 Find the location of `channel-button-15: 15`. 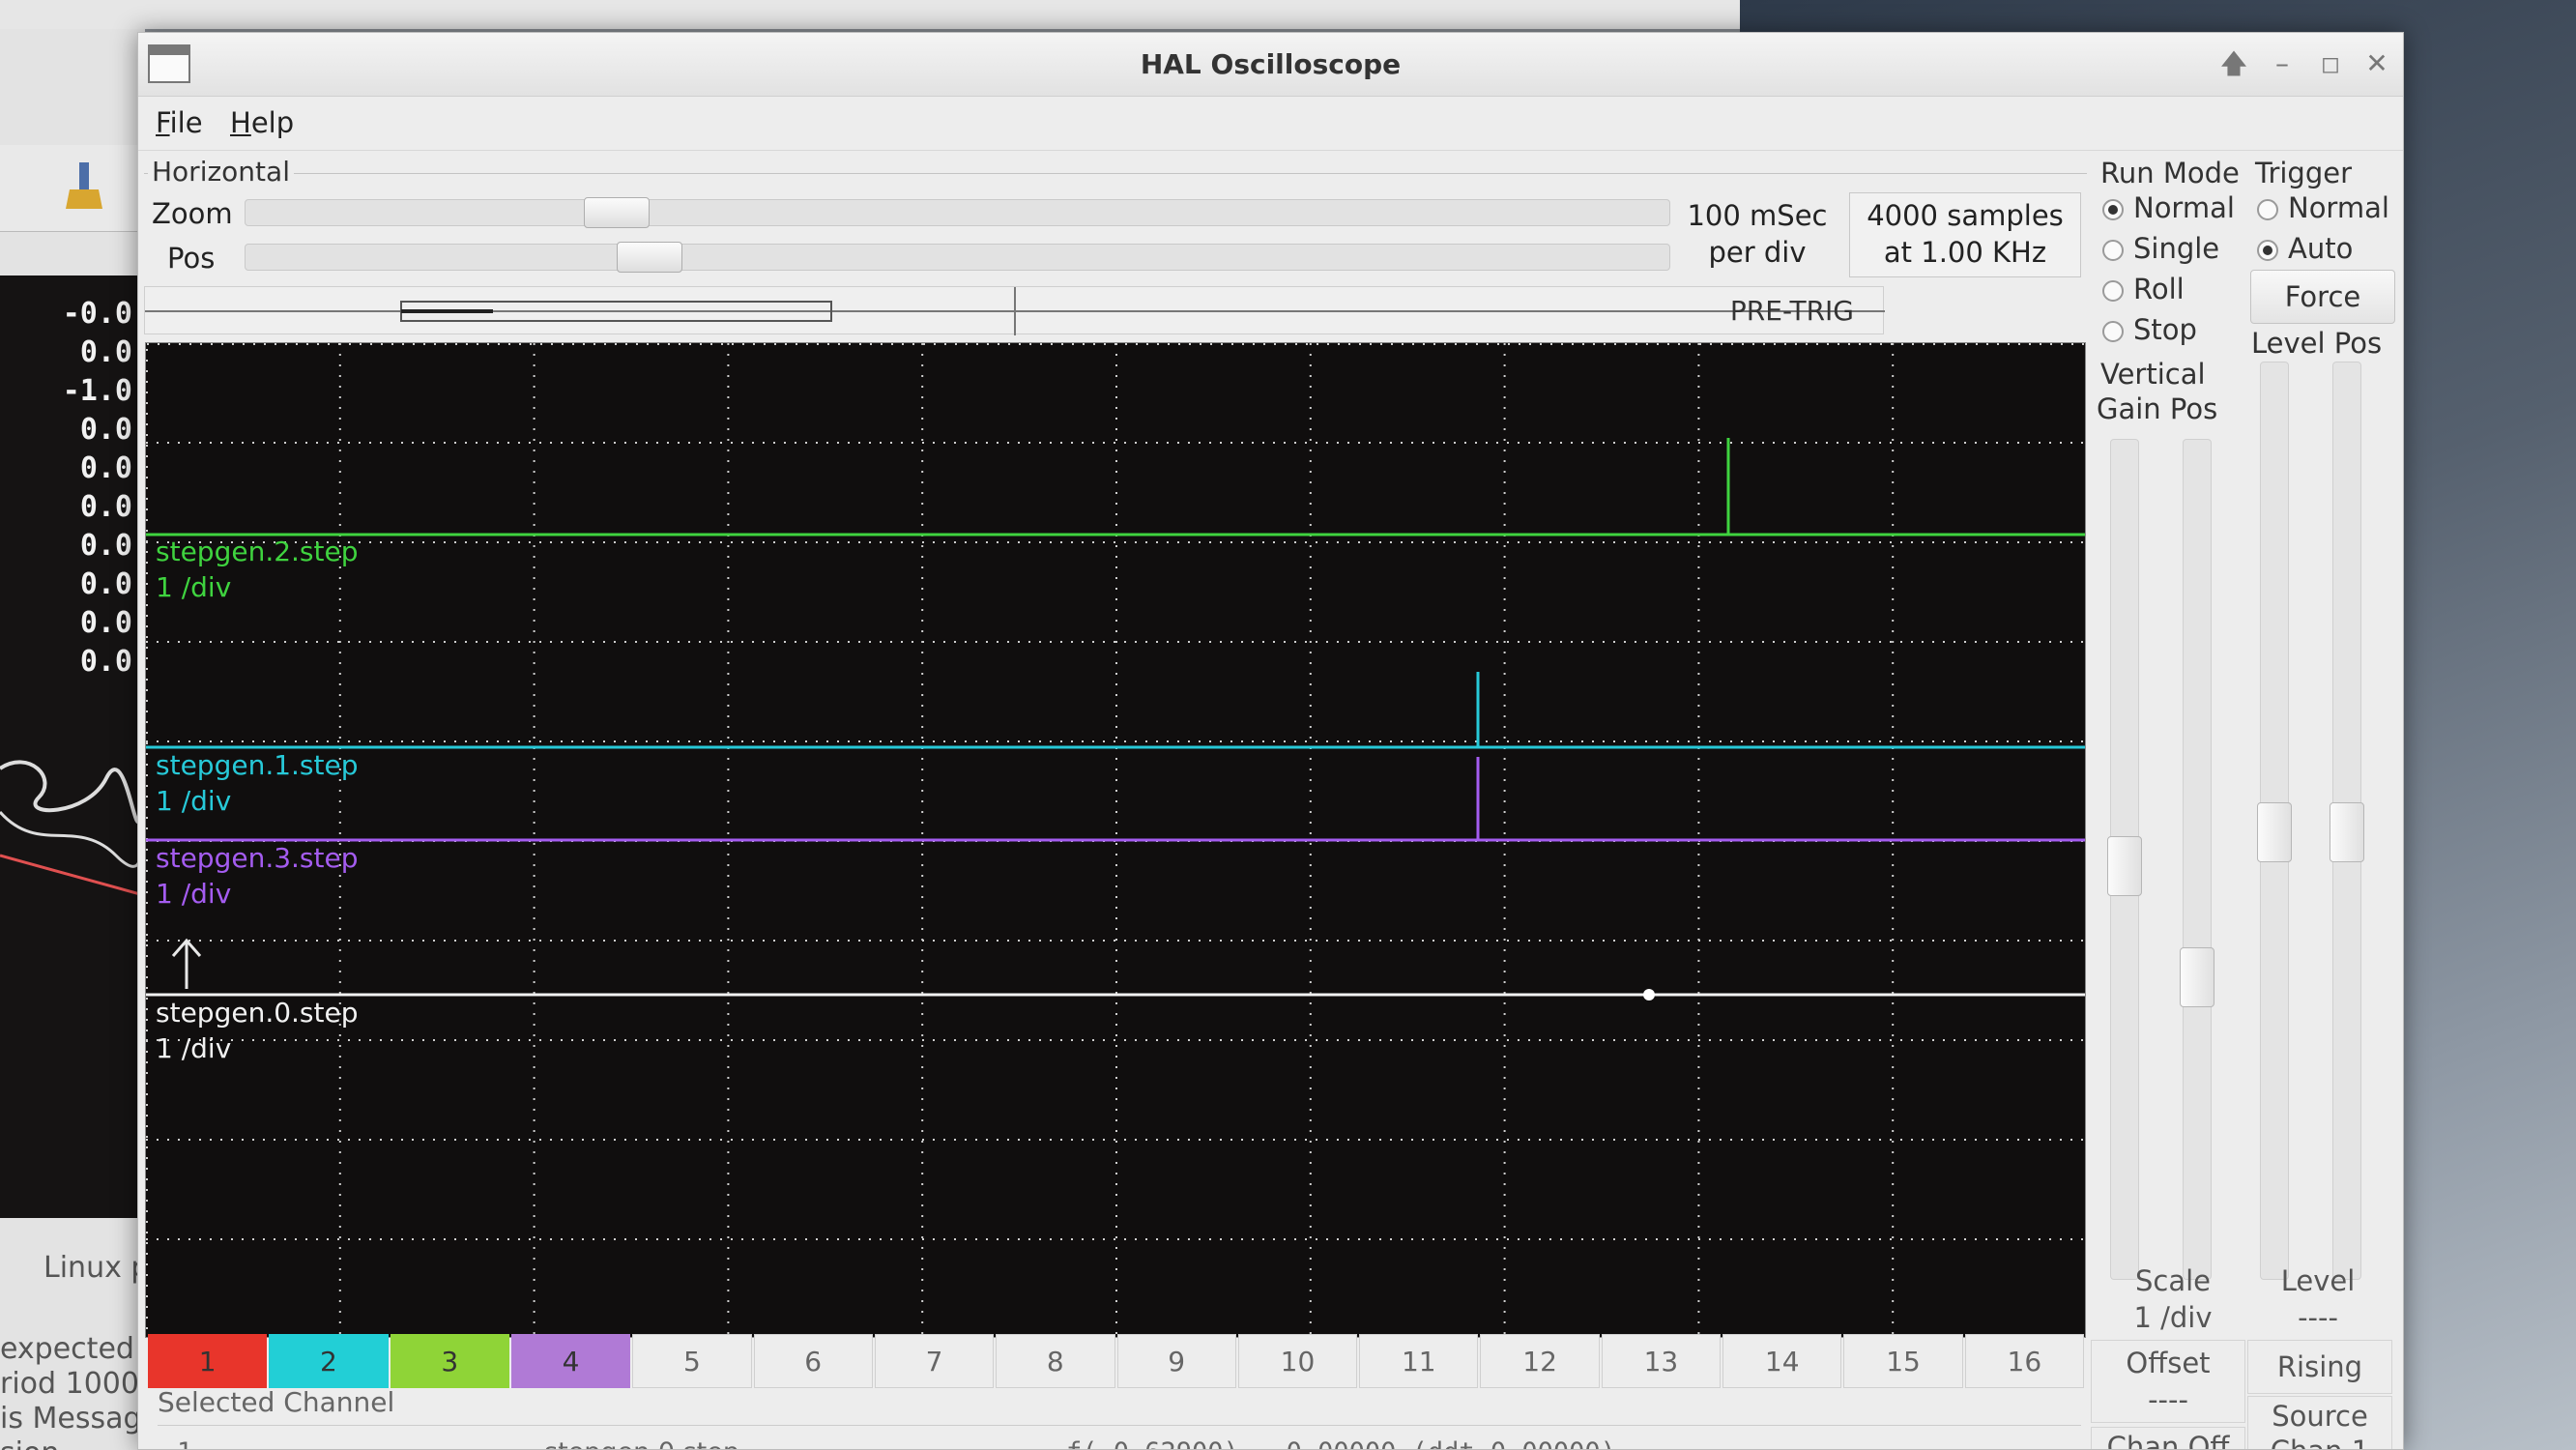

channel-button-15: 15 is located at coordinates (1903, 1361).